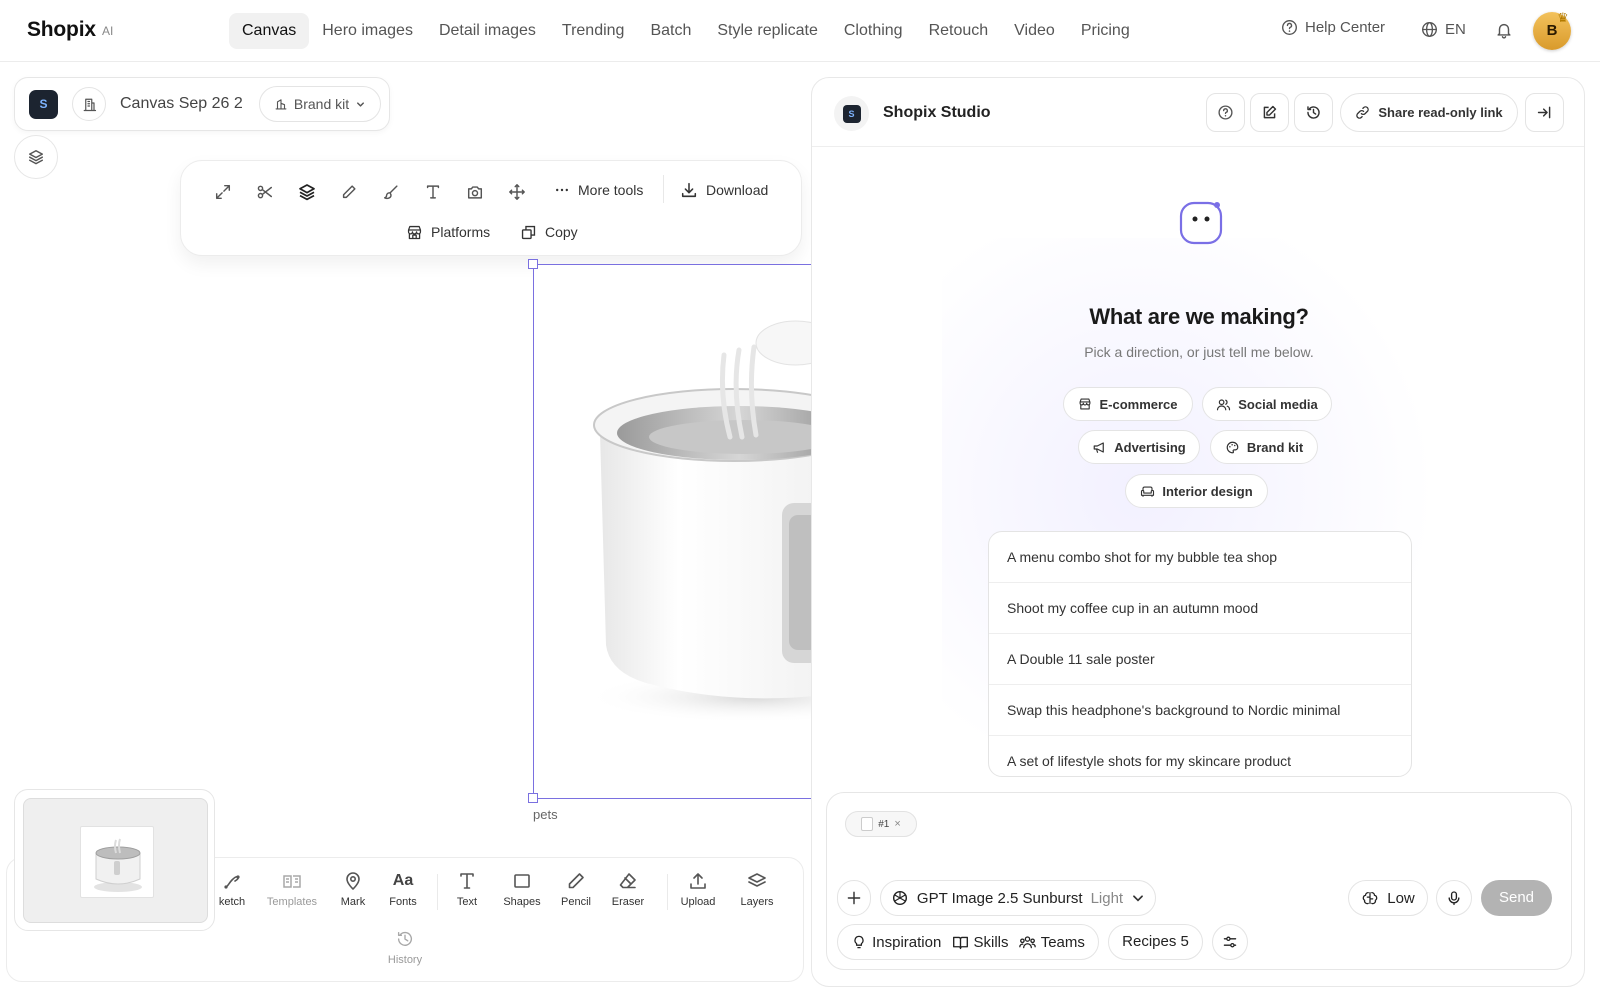 This screenshot has height=1000, width=1600. Describe the element at coordinates (896, 942) in the screenshot. I see `inspiration-button: Inspiration` at that location.